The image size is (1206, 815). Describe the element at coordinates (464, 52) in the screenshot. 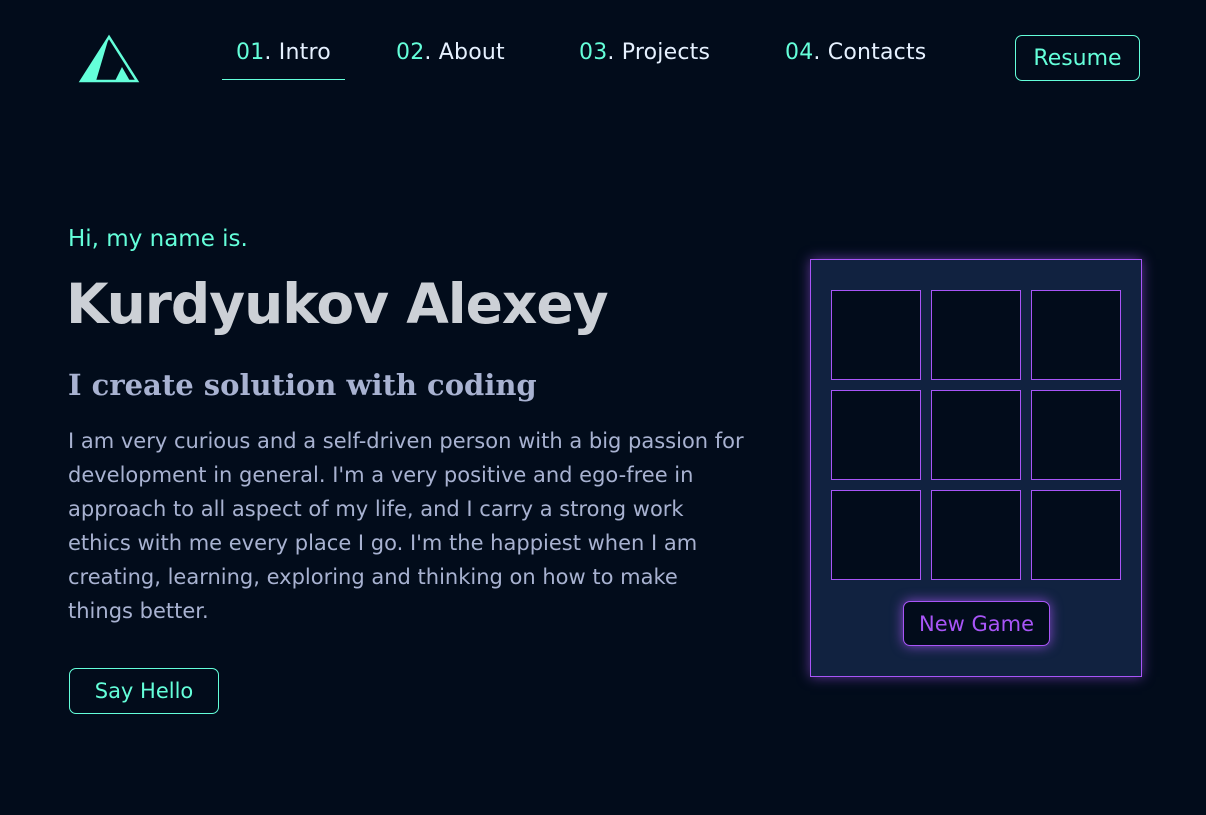

I see `nav-label: . About` at that location.